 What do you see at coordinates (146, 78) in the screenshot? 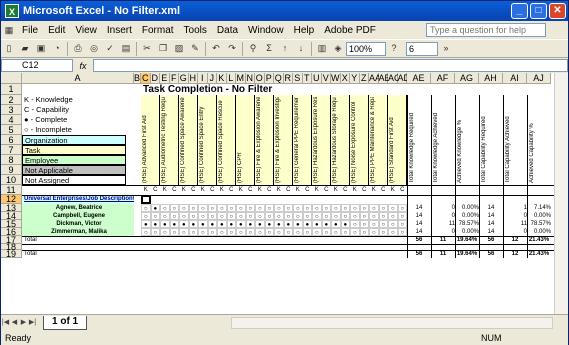
I see `column-header: C` at bounding box center [146, 78].